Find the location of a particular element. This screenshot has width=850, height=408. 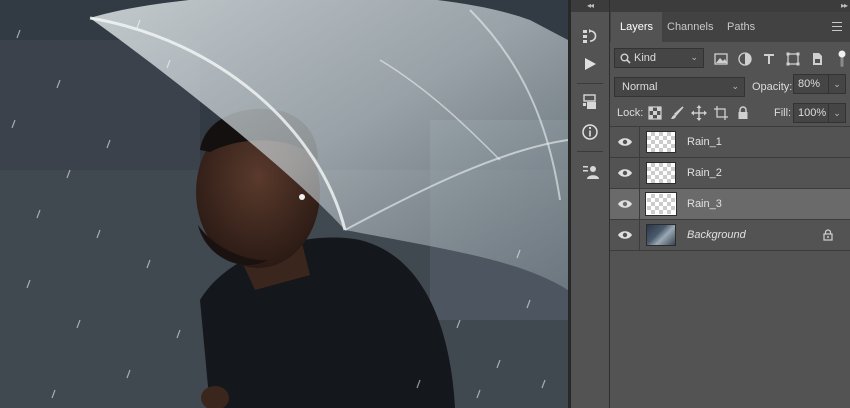

double-chevron-right-icon: ▸▸ is located at coordinates (844, 6).